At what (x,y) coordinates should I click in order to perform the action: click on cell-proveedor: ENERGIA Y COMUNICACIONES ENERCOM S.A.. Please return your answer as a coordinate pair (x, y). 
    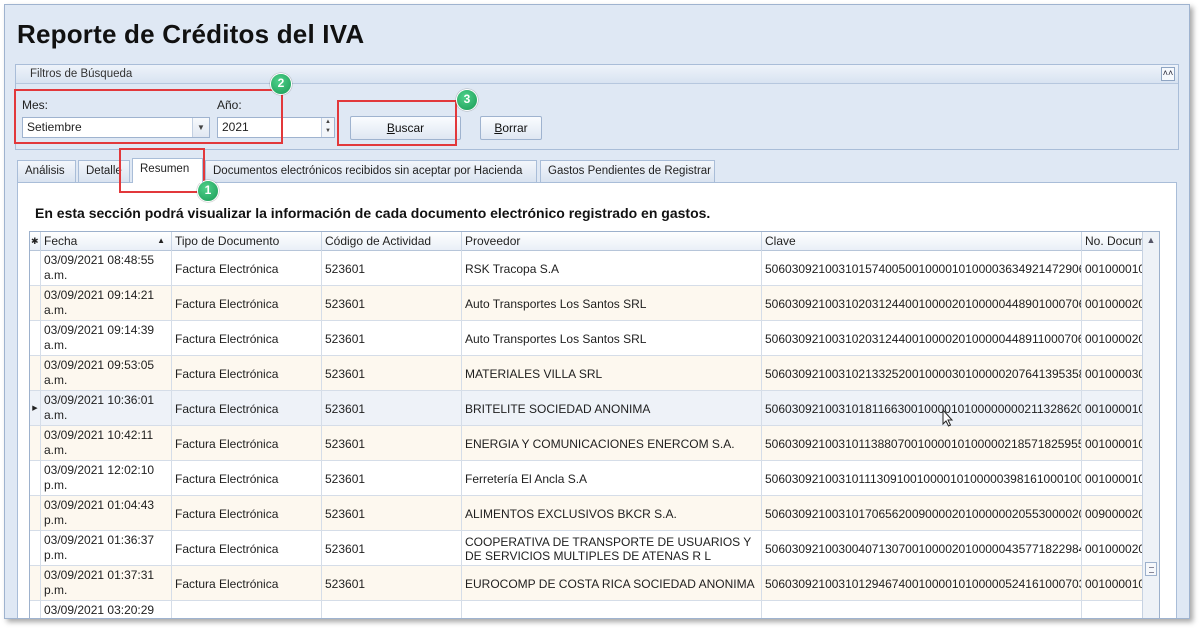
    Looking at the image, I should click on (612, 443).